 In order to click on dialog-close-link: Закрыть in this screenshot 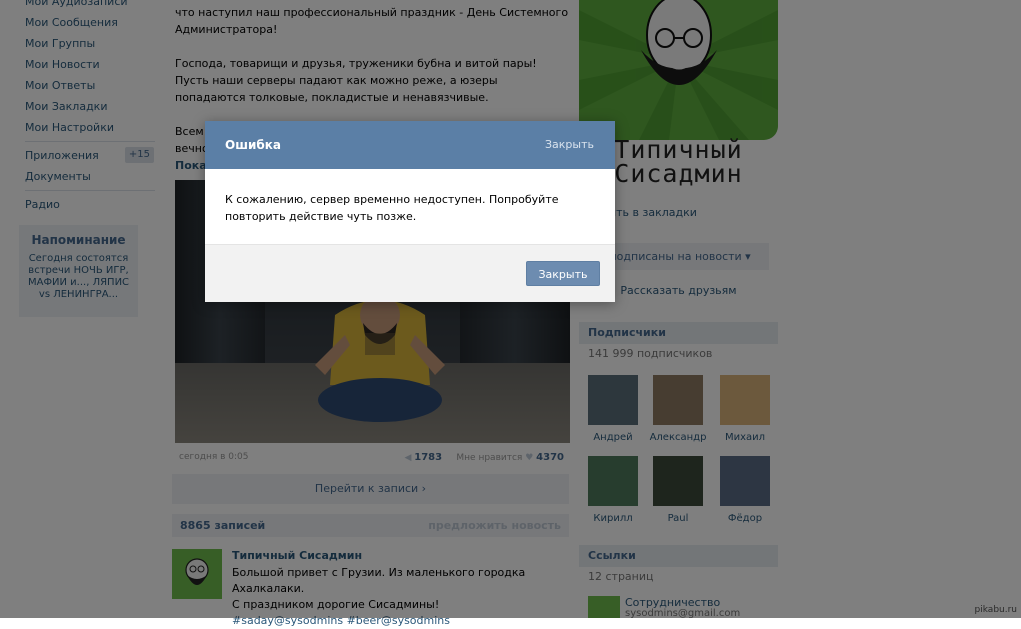, I will do `click(569, 145)`.